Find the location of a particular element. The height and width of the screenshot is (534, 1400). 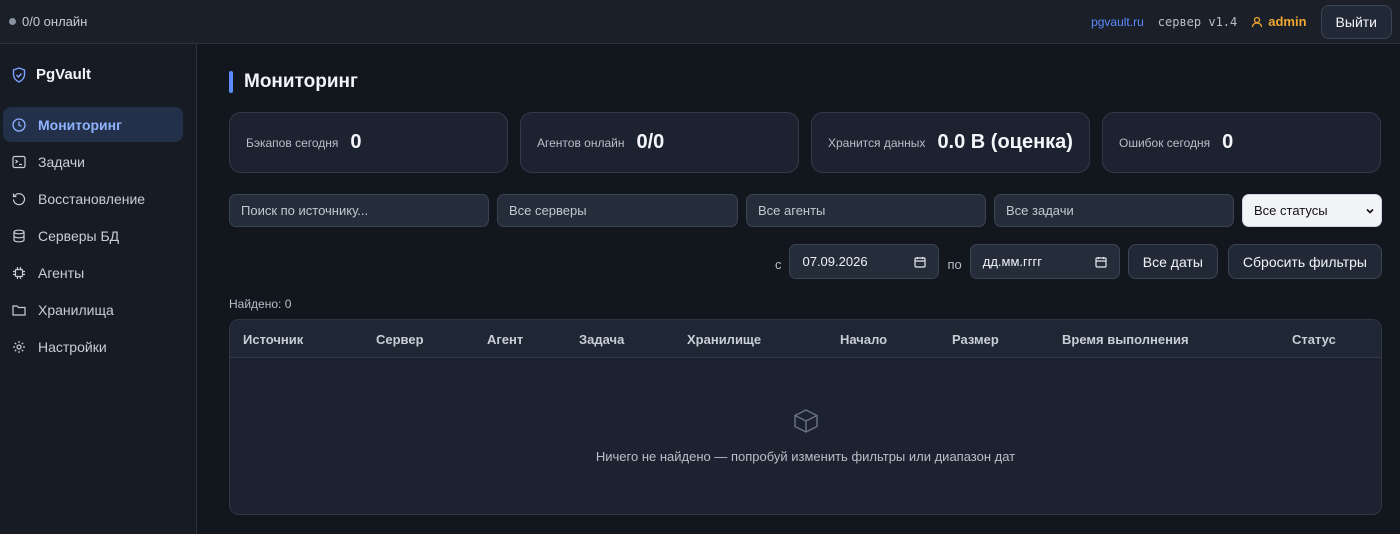

stat-label: Бэкапов сегодня is located at coordinates (292, 142).